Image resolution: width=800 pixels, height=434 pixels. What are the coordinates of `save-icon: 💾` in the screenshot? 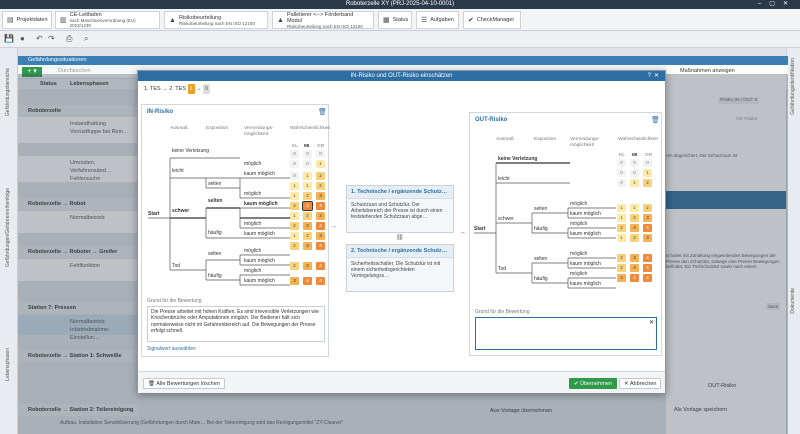 It's located at (9, 38).